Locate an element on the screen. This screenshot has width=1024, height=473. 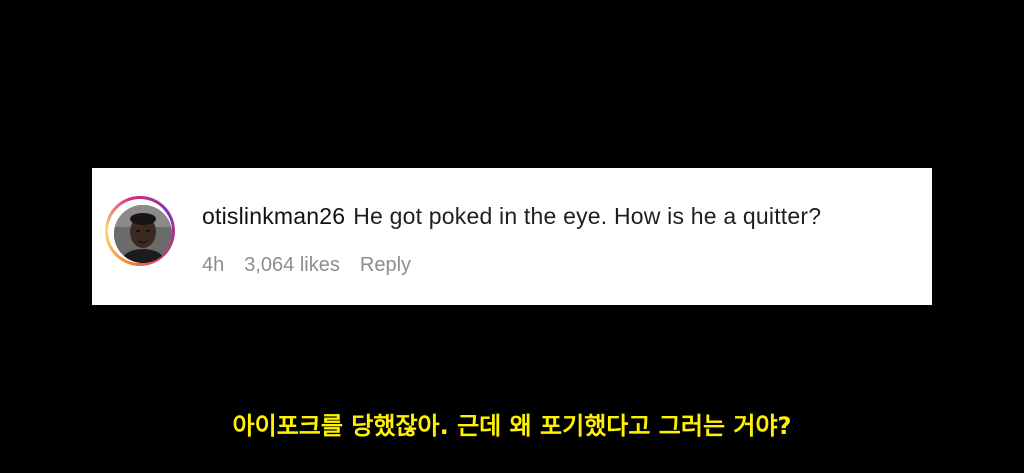
story-ring is located at coordinates (140, 231).